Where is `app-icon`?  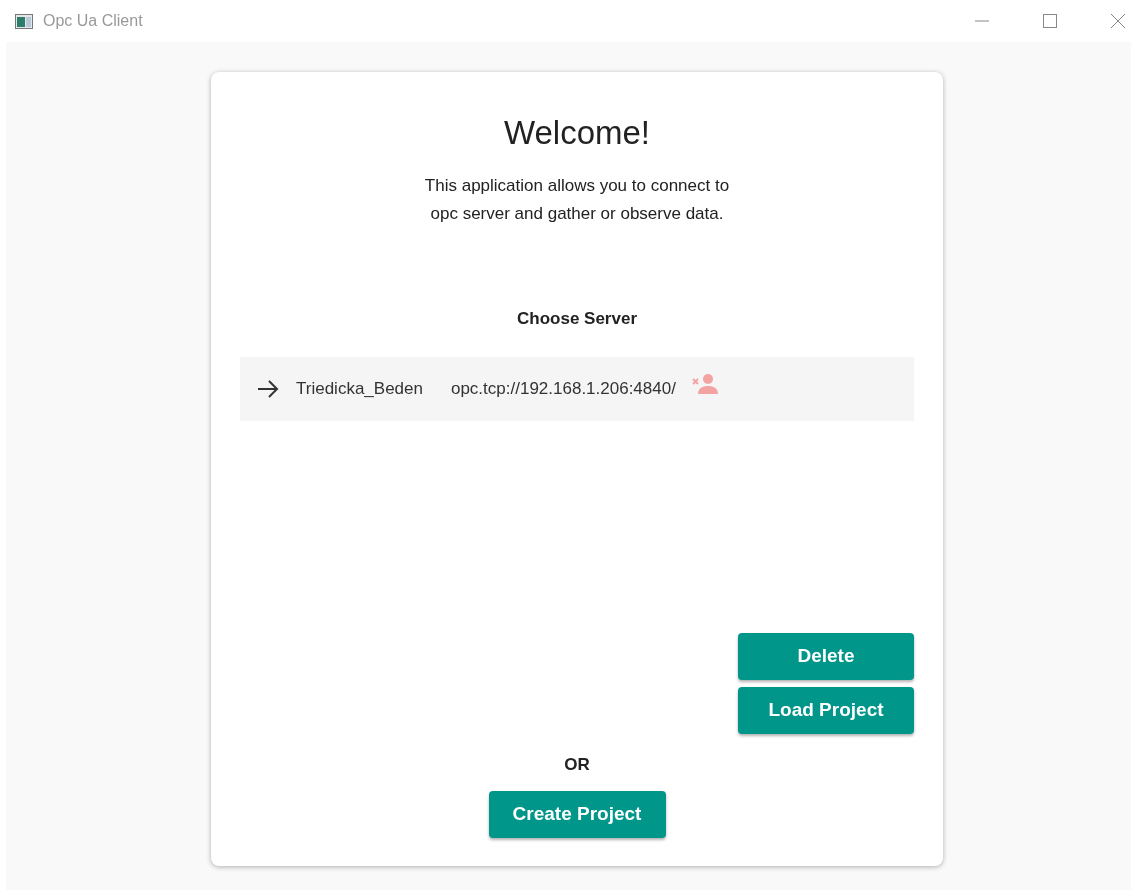 app-icon is located at coordinates (24, 21).